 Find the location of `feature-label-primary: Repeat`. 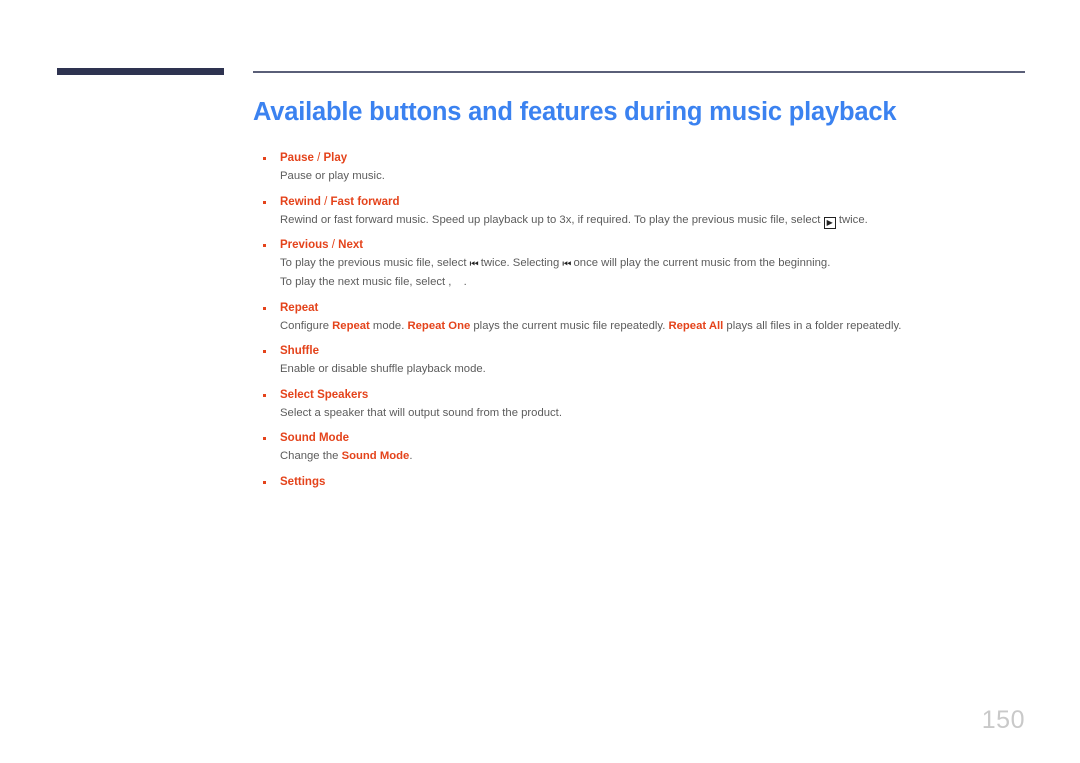

feature-label-primary: Repeat is located at coordinates (299, 307).